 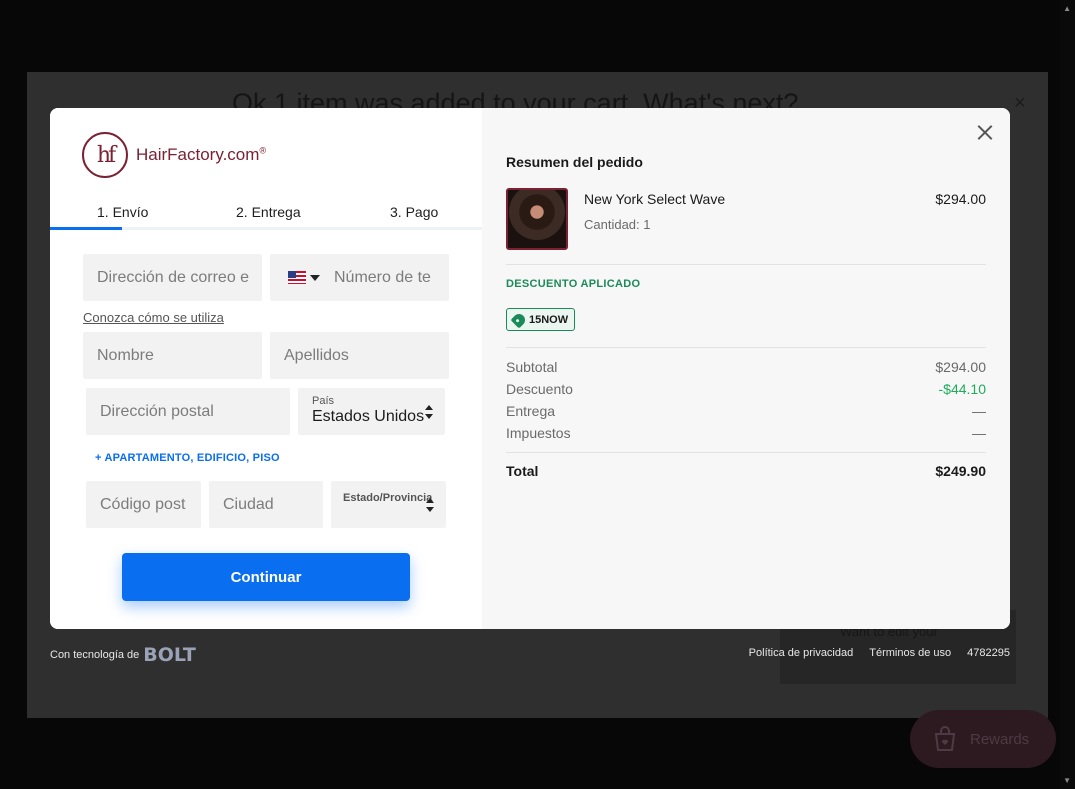 What do you see at coordinates (414, 212) in the screenshot?
I see `tab-pago: 3. Pago` at bounding box center [414, 212].